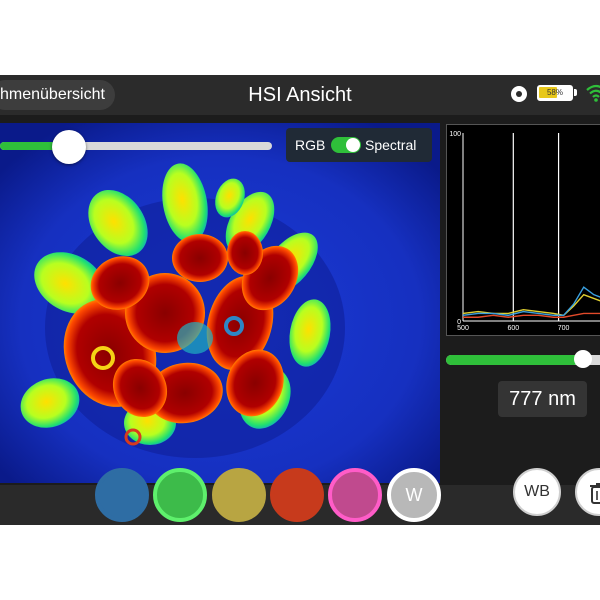 The image size is (600, 600). I want to click on olive-swatch, so click(239, 495).